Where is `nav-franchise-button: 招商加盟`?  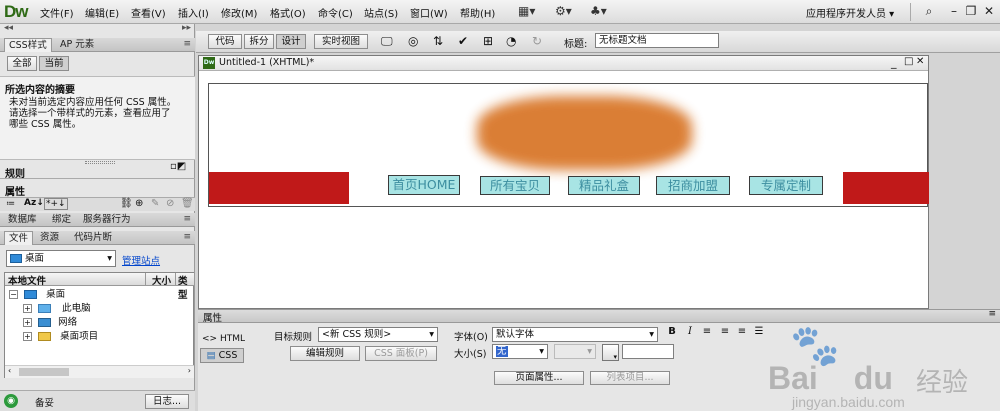 nav-franchise-button: 招商加盟 is located at coordinates (693, 185).